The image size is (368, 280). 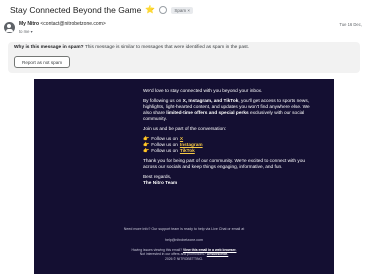 I want to click on sender-name: My Nitro, so click(x=29, y=24).